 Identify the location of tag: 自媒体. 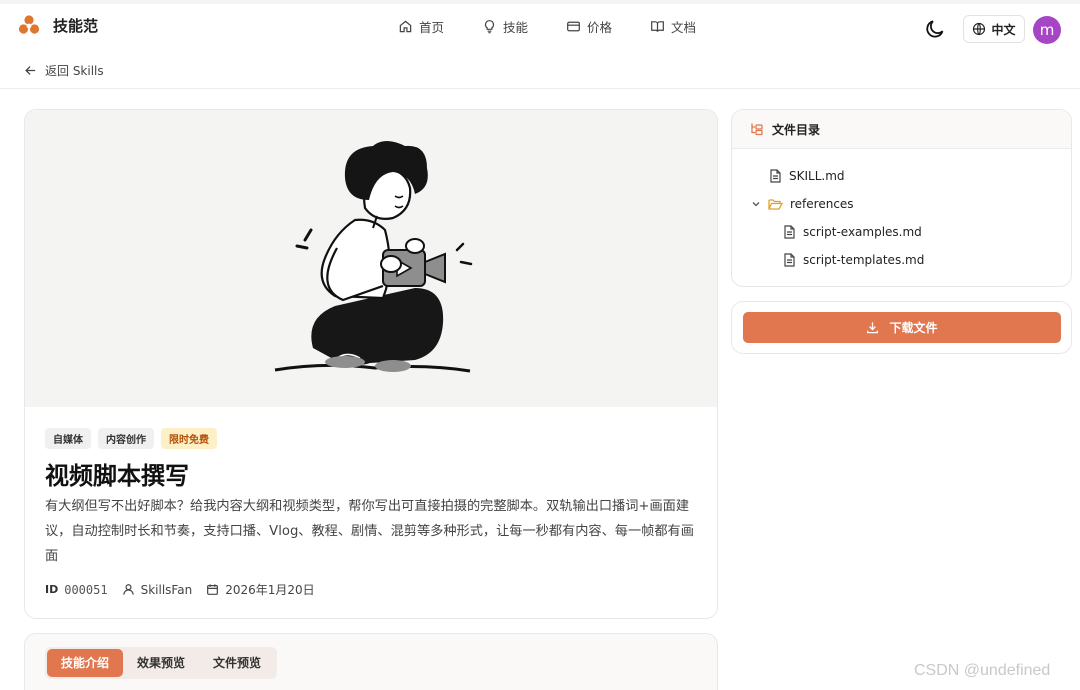
(68, 438).